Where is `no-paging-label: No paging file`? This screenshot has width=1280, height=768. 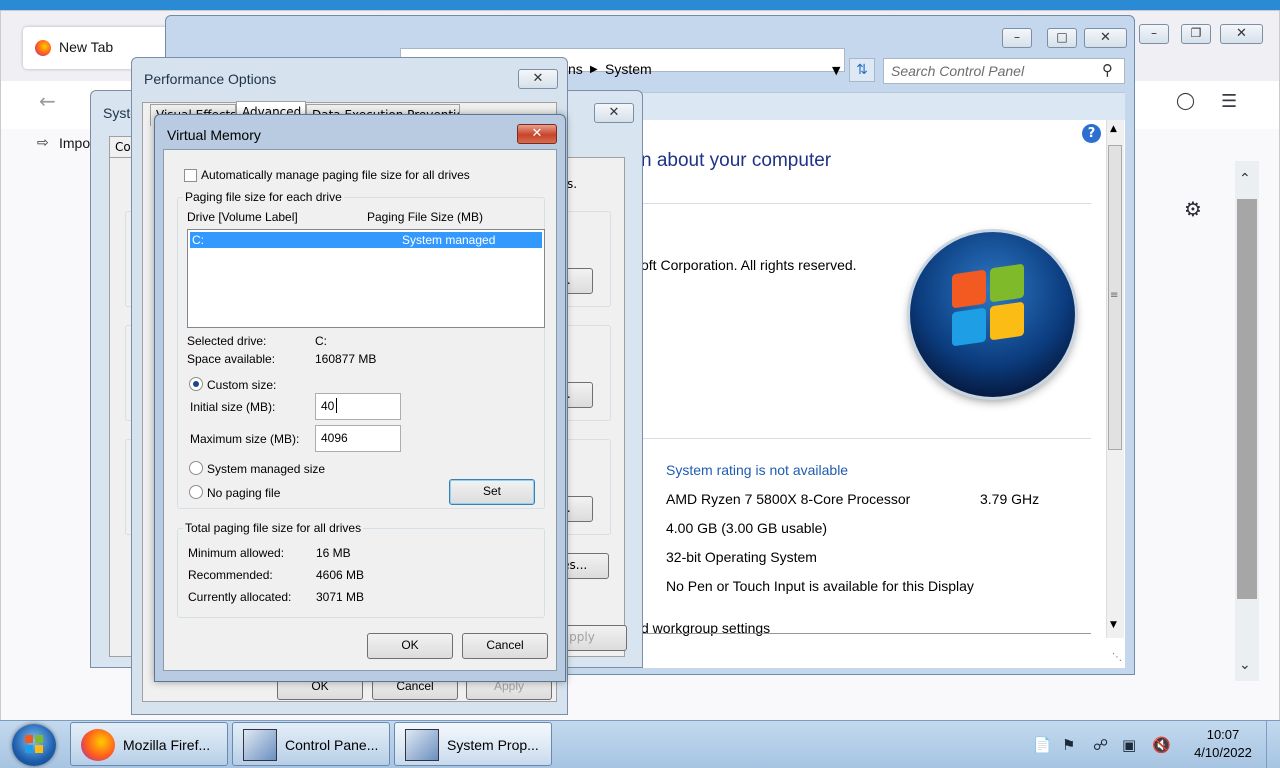 no-paging-label: No paging file is located at coordinates (243, 493).